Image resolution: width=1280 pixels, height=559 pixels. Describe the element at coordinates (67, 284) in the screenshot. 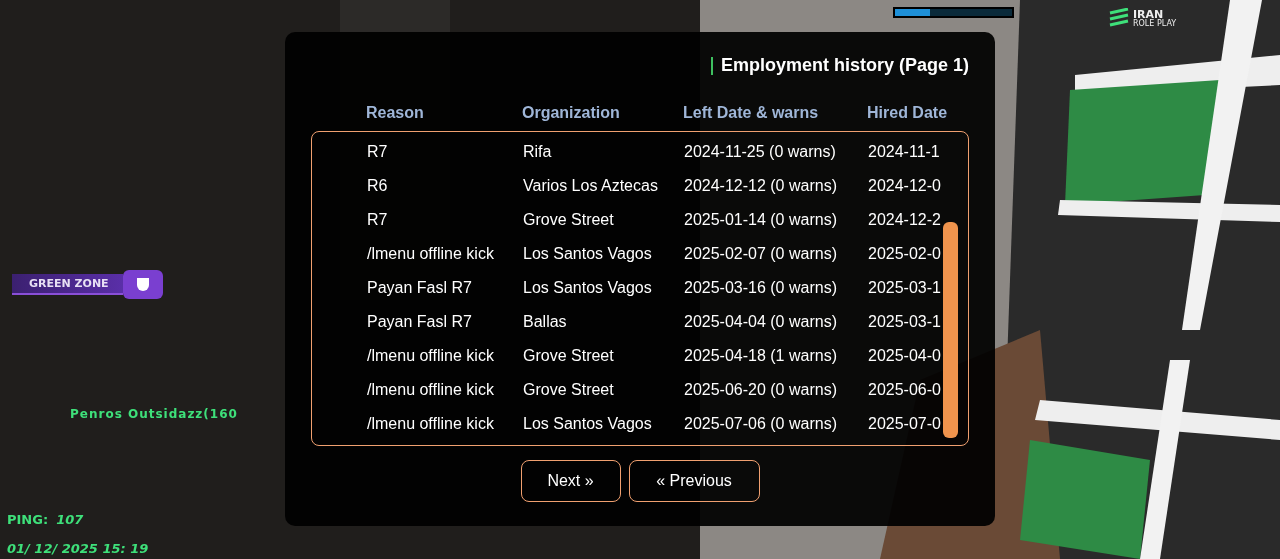

I see `zone-label: GREEN ZONE` at that location.